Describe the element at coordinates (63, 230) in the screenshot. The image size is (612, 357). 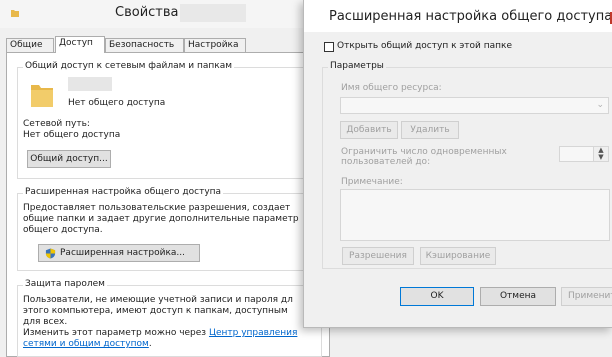
I see `description-line: общего доступа.` at that location.